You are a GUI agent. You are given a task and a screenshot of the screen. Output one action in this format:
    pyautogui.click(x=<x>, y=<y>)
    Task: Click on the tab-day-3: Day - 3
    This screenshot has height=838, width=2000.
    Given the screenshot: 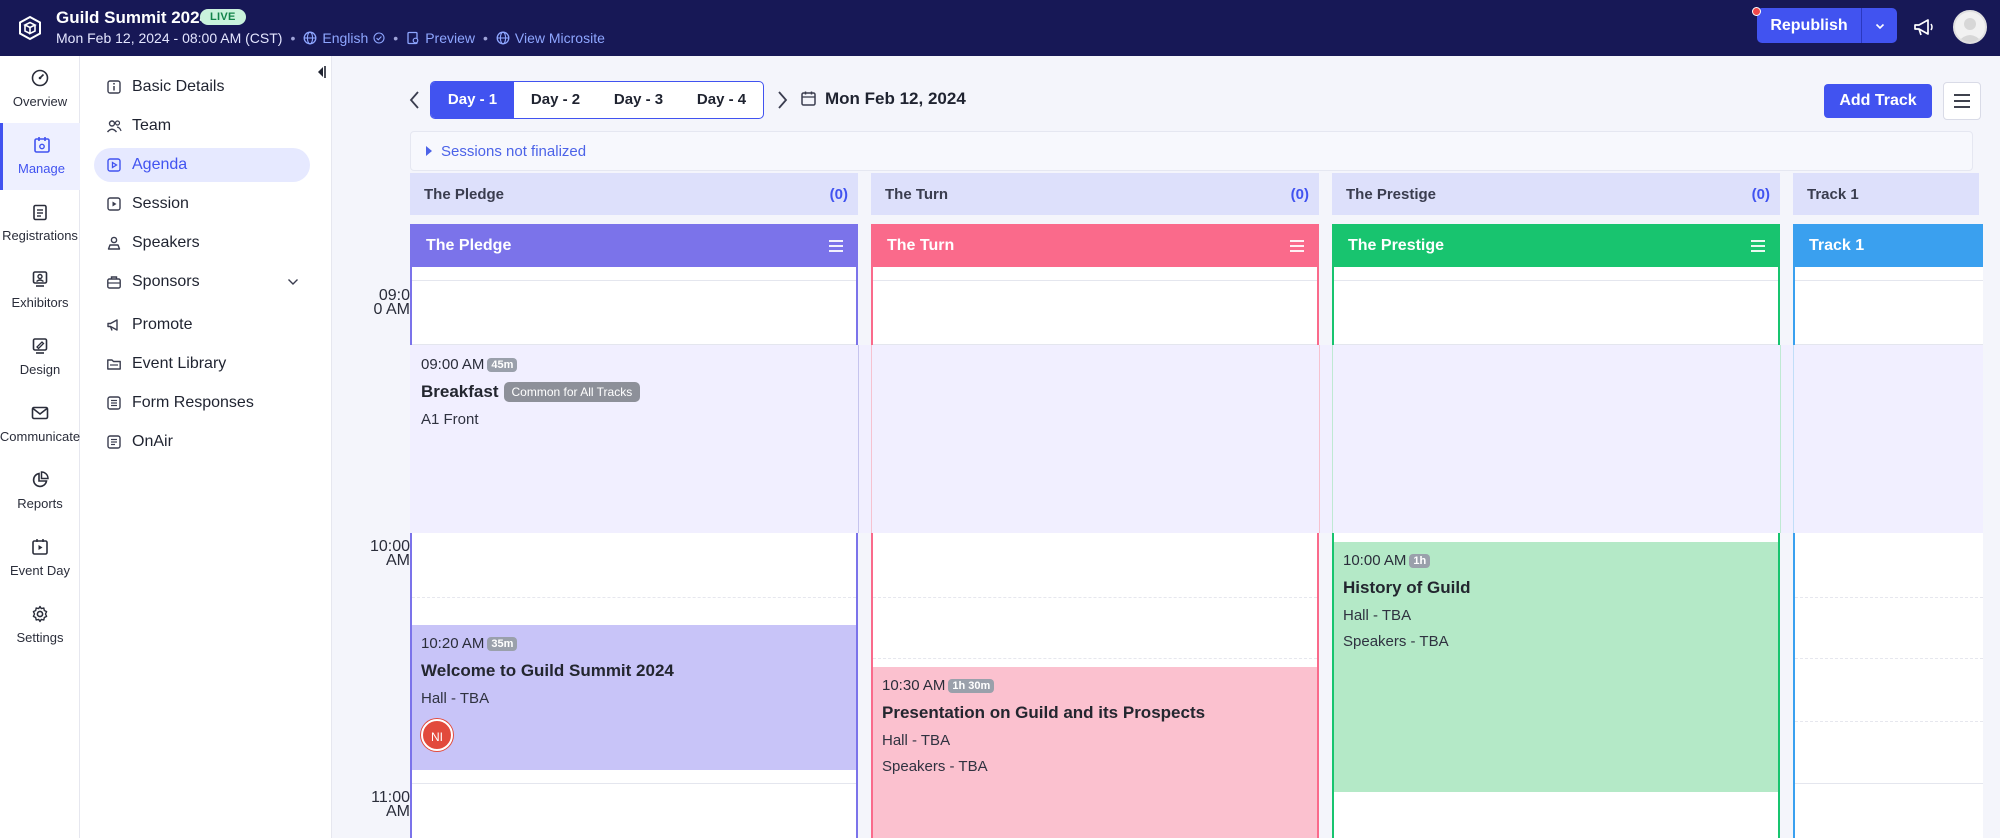 What is the action you would take?
    pyautogui.click(x=638, y=100)
    